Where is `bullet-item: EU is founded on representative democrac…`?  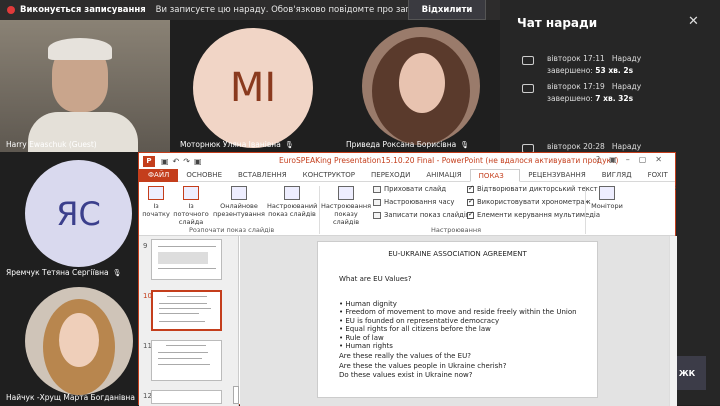
bullet-item: EU is founded on representative democrac… is located at coordinates (458, 321).